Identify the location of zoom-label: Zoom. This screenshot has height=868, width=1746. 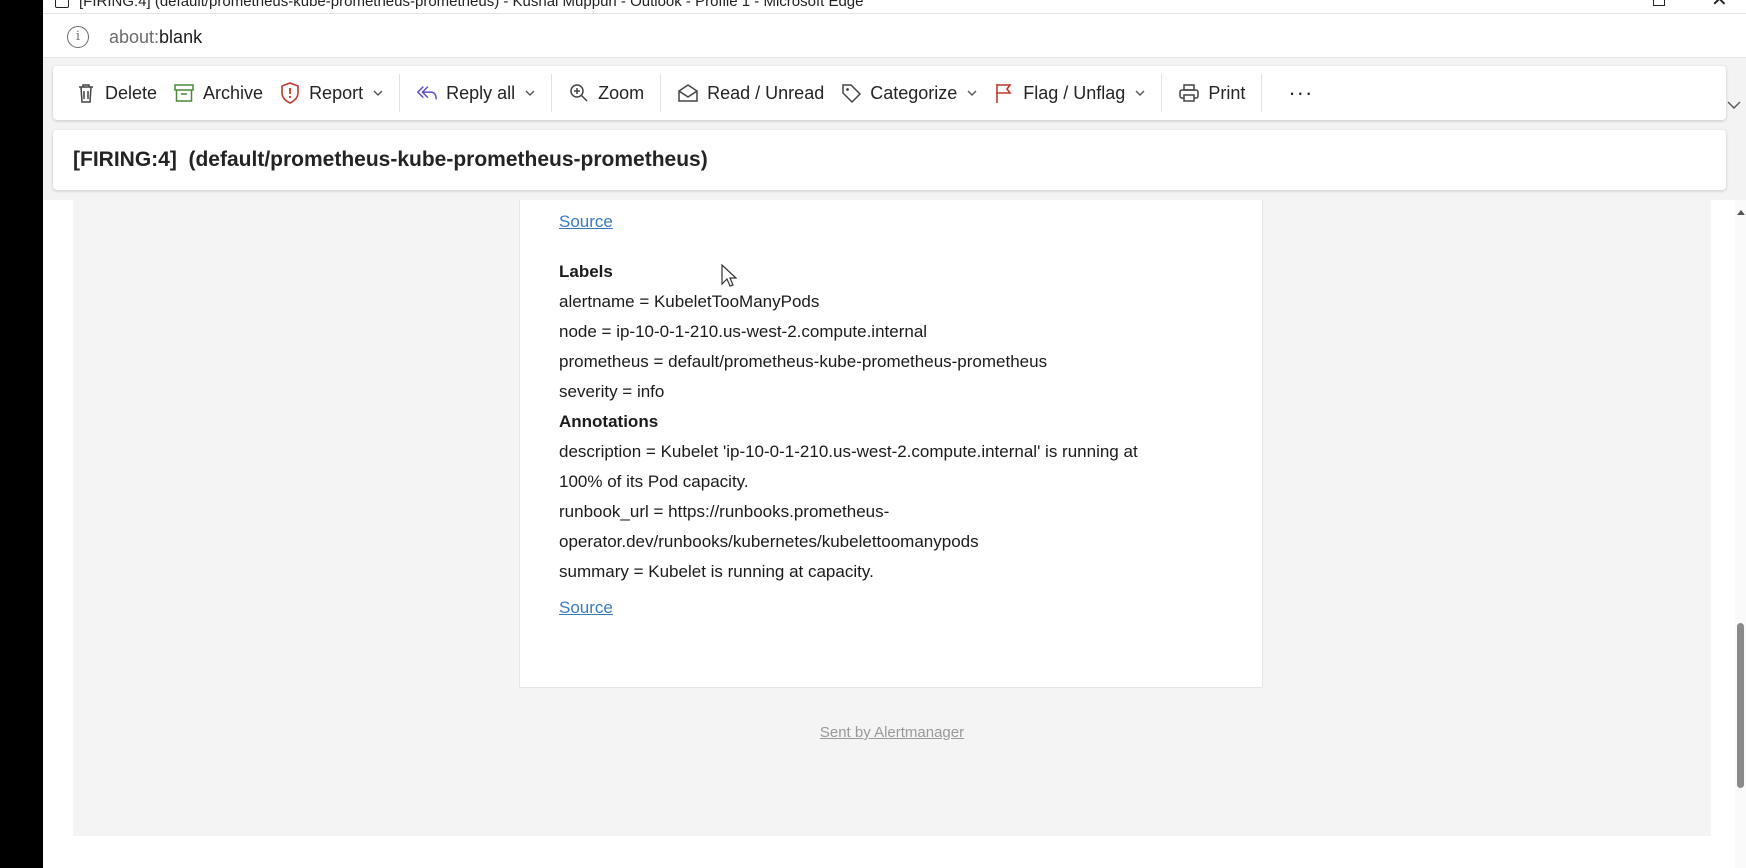
(621, 92).